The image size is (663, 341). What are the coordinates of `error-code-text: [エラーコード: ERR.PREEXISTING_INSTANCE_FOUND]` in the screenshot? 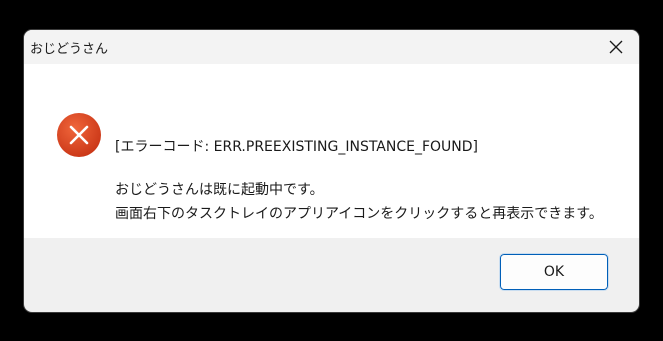 It's located at (297, 147).